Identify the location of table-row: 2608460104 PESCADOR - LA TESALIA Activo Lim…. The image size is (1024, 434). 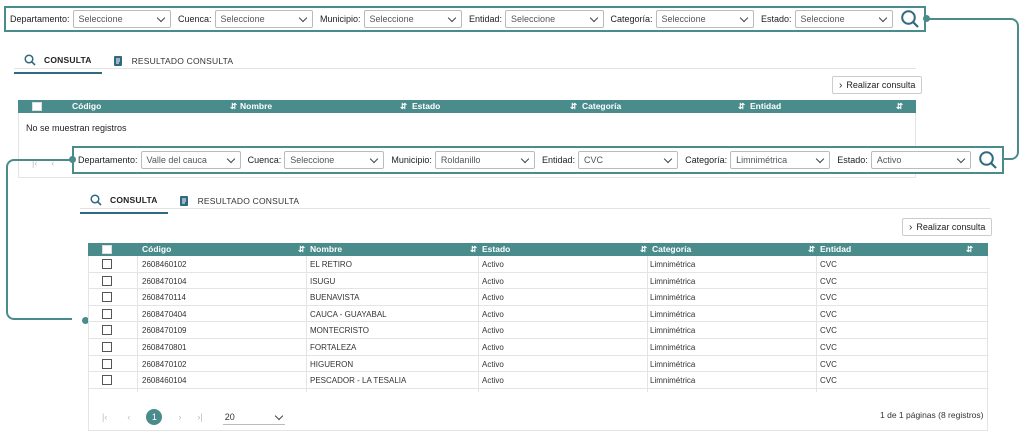
(538, 380).